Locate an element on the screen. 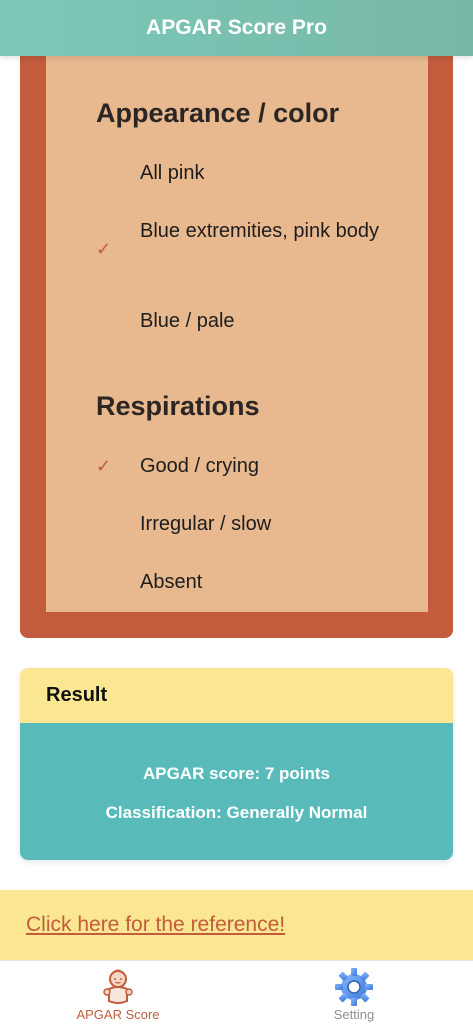 The height and width of the screenshot is (1025, 473). section-title-respirations: Respirations is located at coordinates (178, 406).